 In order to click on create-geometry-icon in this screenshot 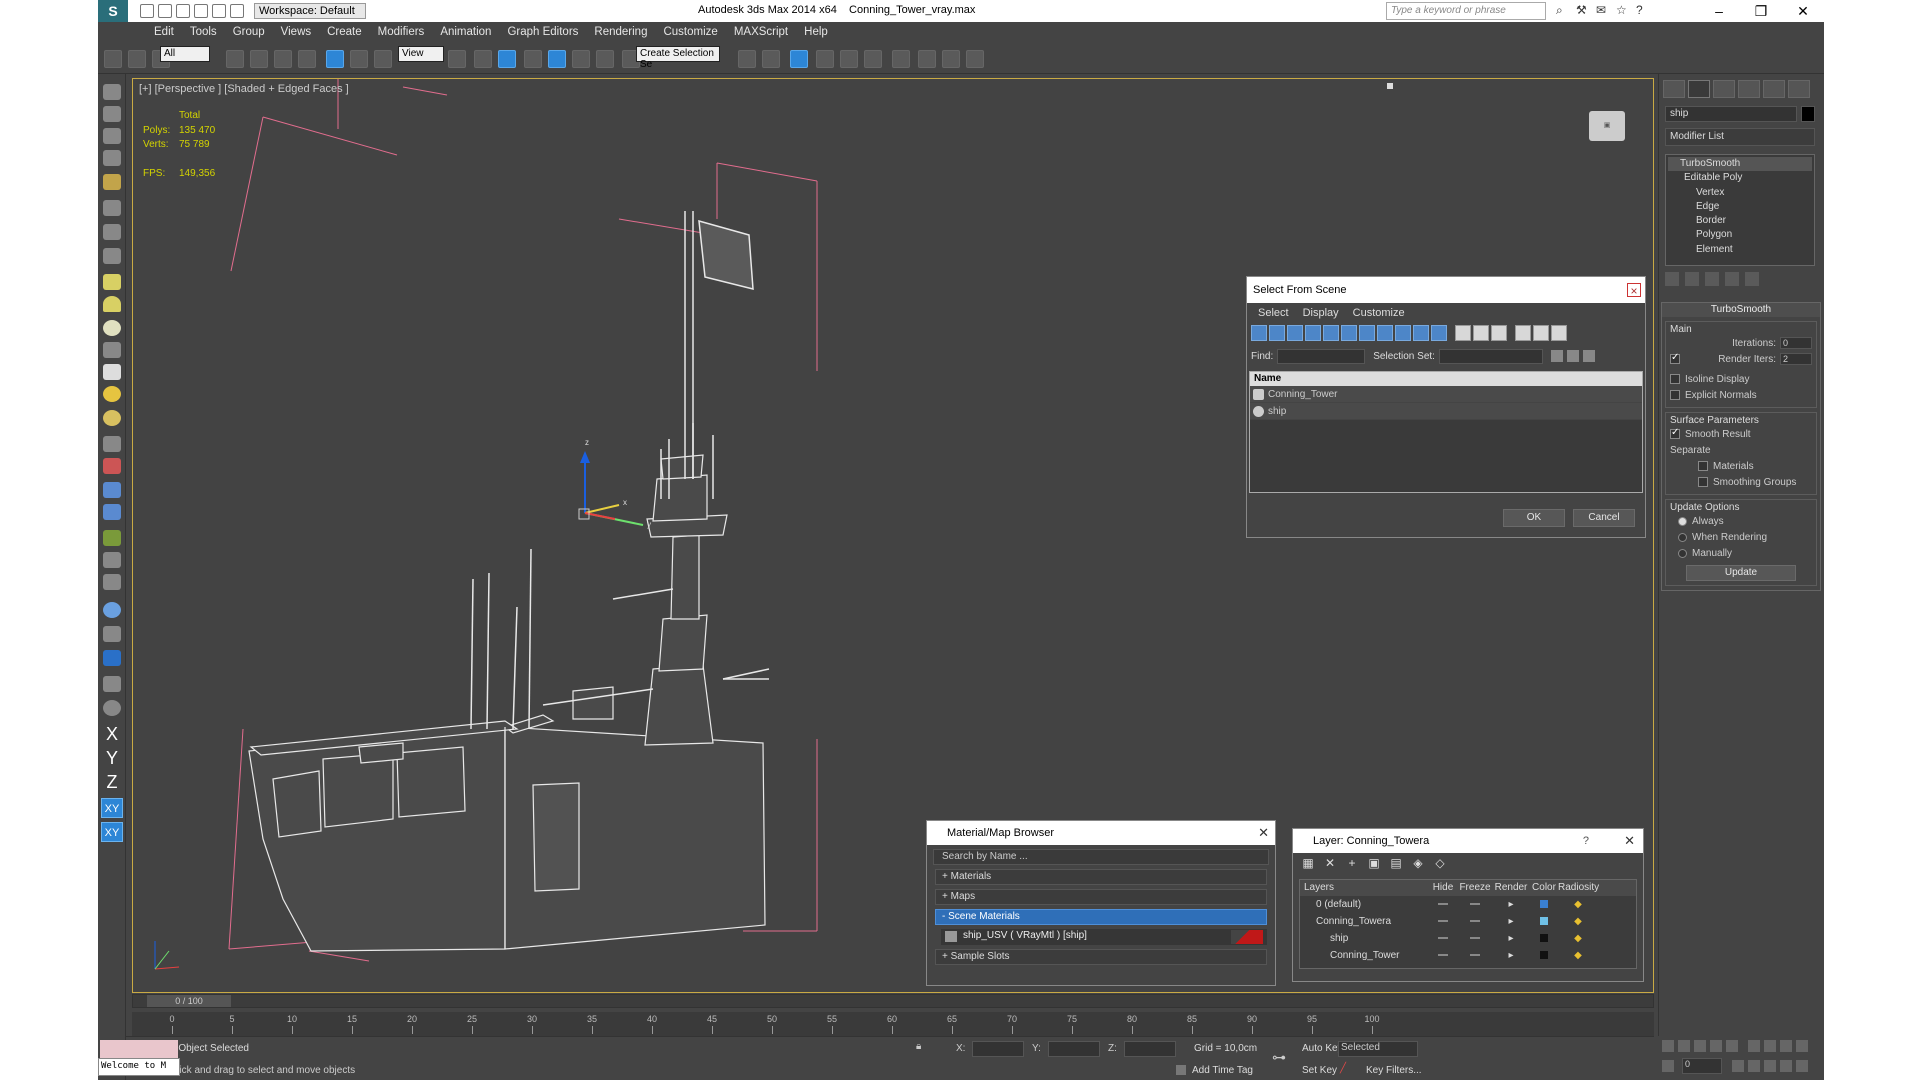, I will do `click(112, 92)`.